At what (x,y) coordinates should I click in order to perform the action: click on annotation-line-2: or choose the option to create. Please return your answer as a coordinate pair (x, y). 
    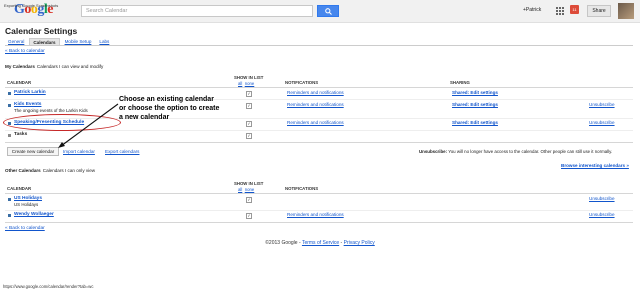
    Looking at the image, I should click on (169, 108).